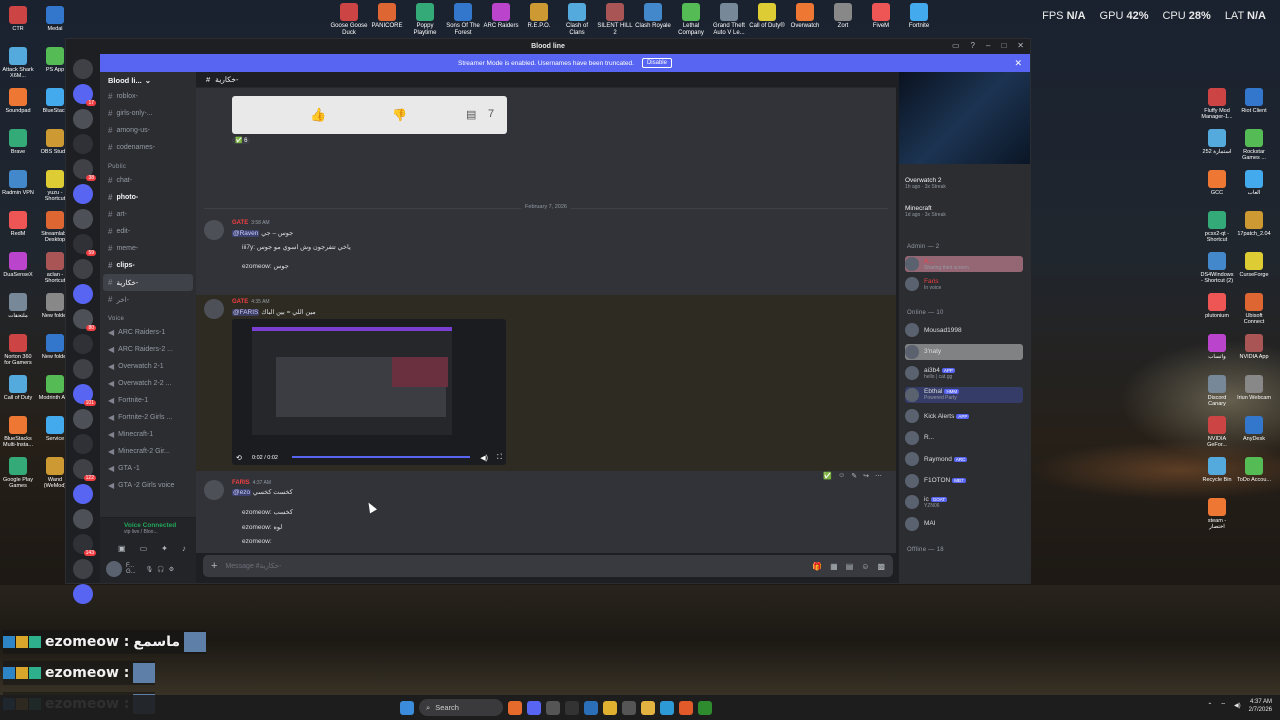 The width and height of the screenshot is (1280, 720). What do you see at coordinates (767, 21) in the screenshot?
I see `launcher-app: Call of Duty®` at bounding box center [767, 21].